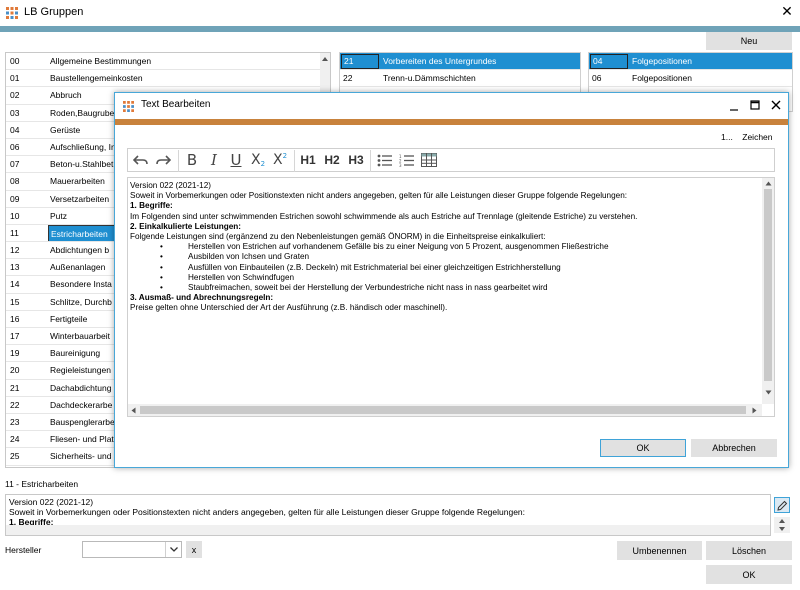 Image resolution: width=800 pixels, height=590 pixels. I want to click on subscript-icon: X2, so click(258, 160).